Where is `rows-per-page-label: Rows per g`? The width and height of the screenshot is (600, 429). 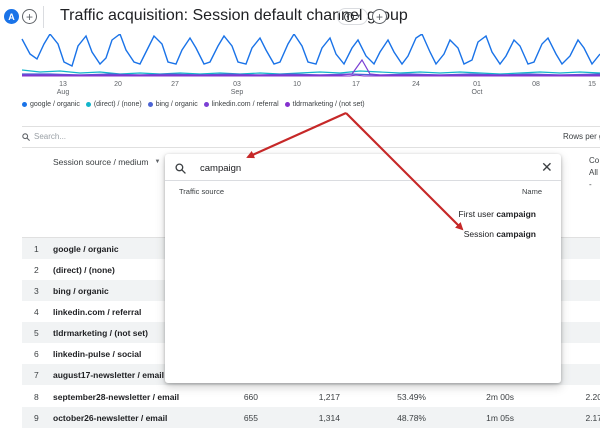 rows-per-page-label: Rows per g is located at coordinates (581, 136).